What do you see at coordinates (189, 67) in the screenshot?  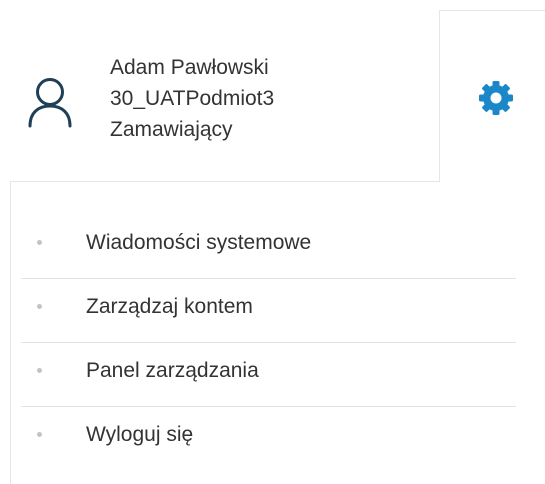 I see `user-name: Adam Pawłowski` at bounding box center [189, 67].